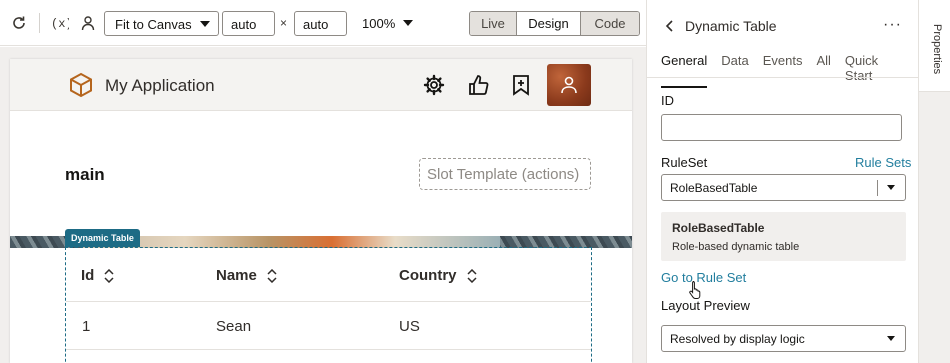 The image size is (950, 363). I want to click on side-tab-strip: Properties, so click(934, 181).